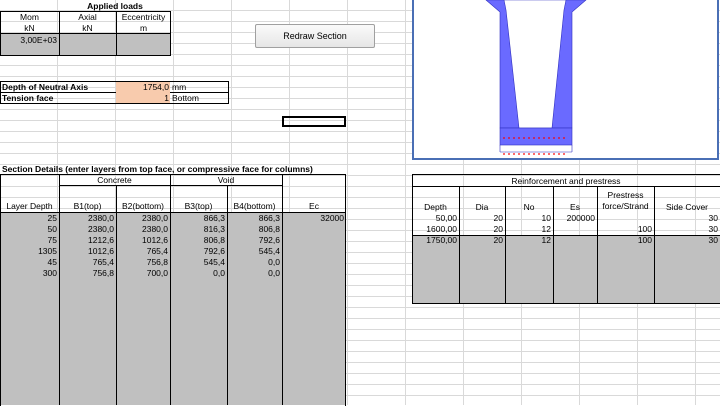 This screenshot has height=406, width=720. Describe the element at coordinates (29, 28) in the screenshot. I see `mom-unit: kN` at that location.